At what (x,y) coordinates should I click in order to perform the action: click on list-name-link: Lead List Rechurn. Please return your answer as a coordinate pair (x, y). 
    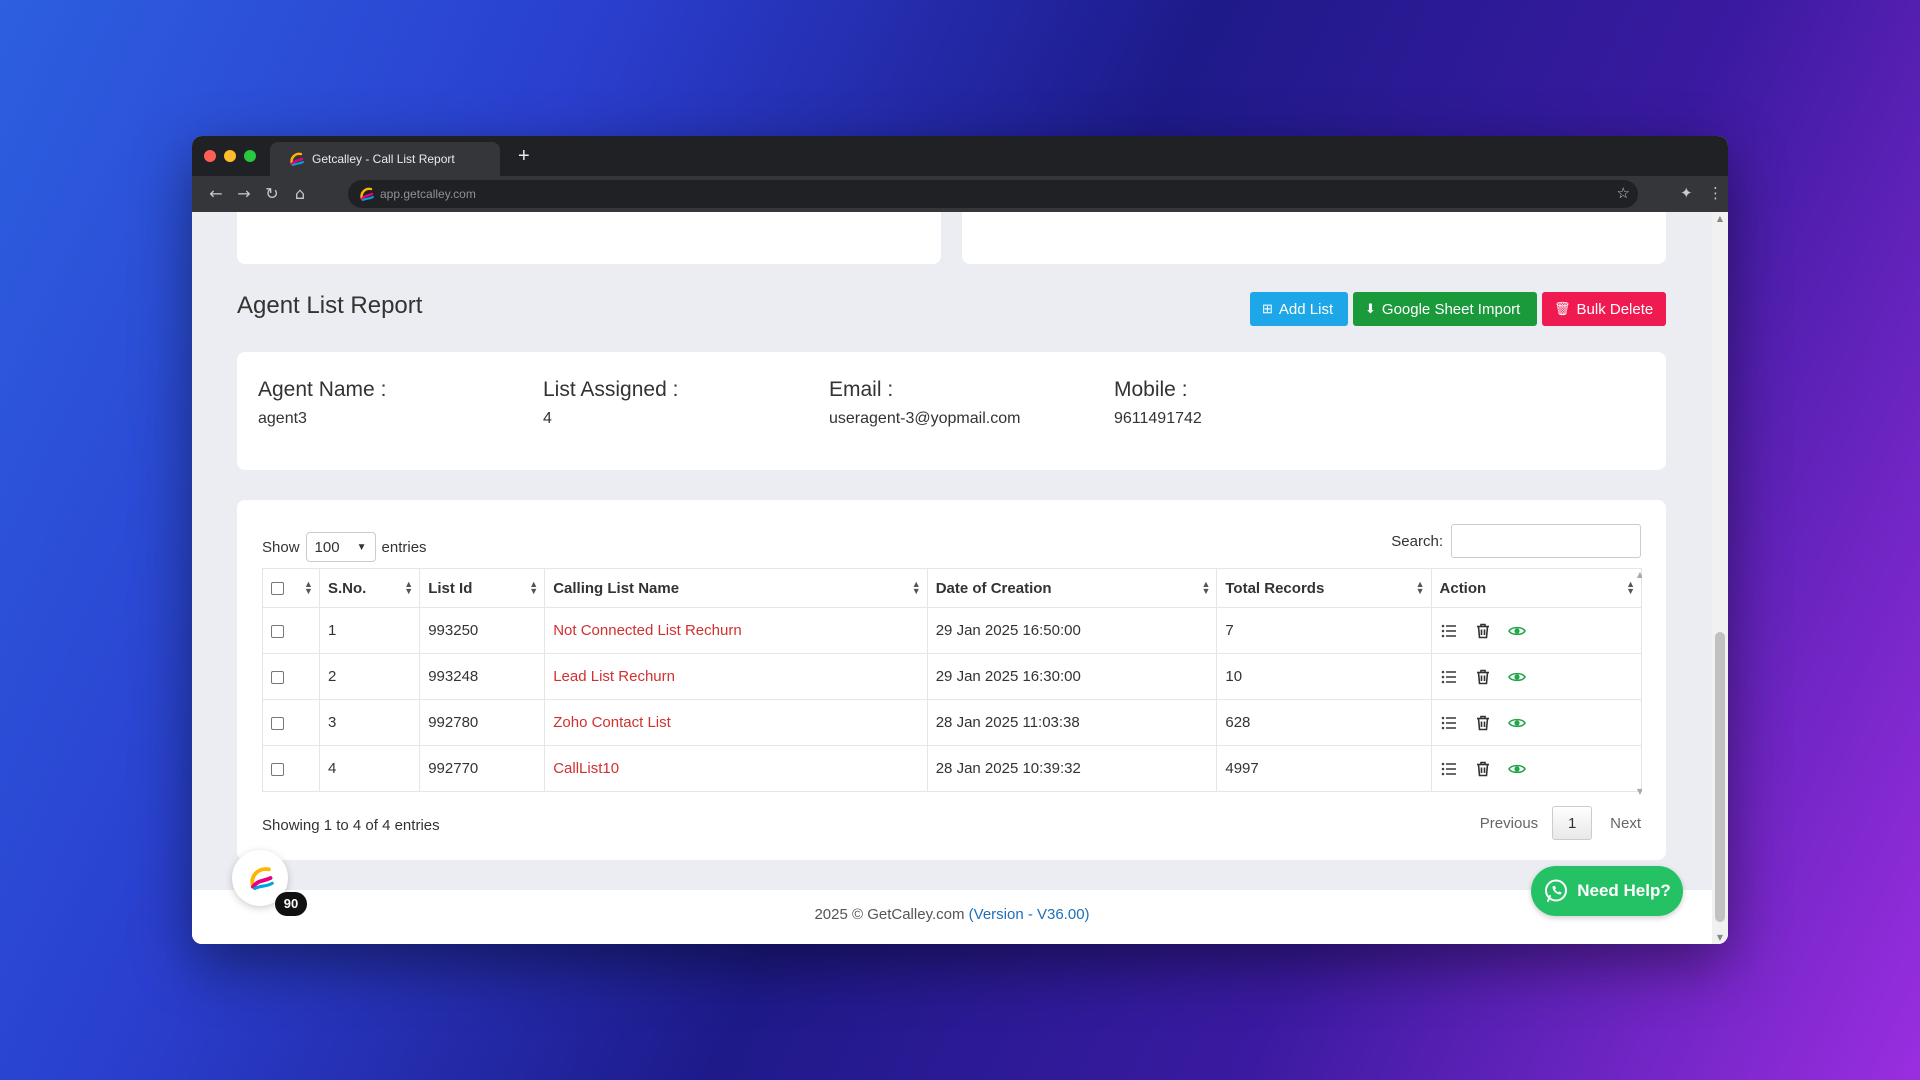
    Looking at the image, I should click on (614, 676).